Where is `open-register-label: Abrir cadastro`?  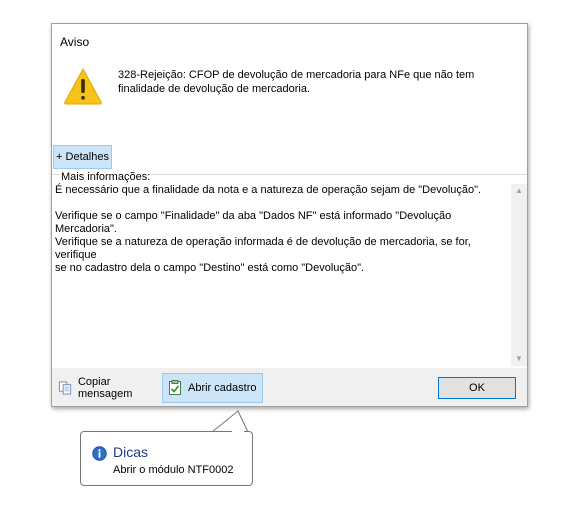
open-register-label: Abrir cadastro is located at coordinates (222, 388).